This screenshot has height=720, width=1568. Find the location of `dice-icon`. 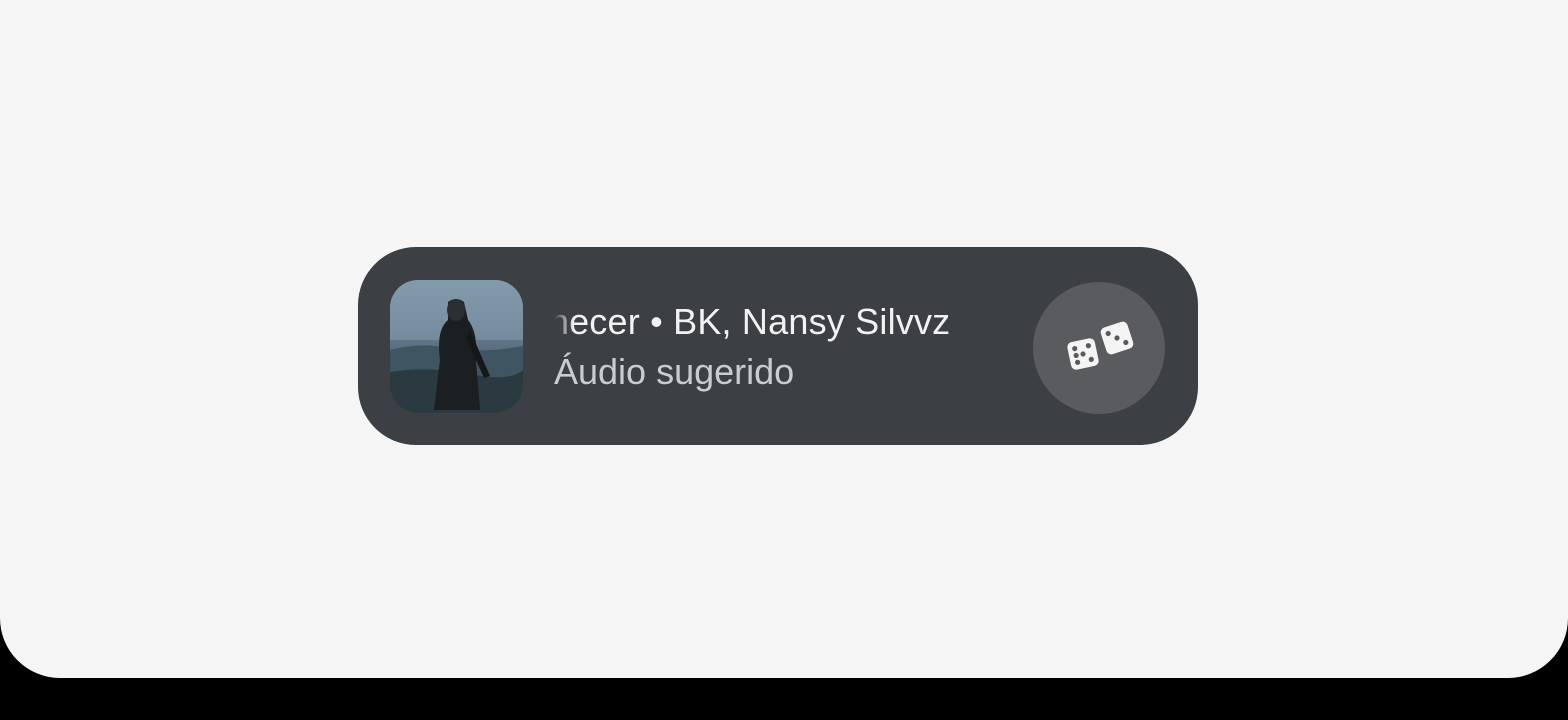

dice-icon is located at coordinates (1100, 345).